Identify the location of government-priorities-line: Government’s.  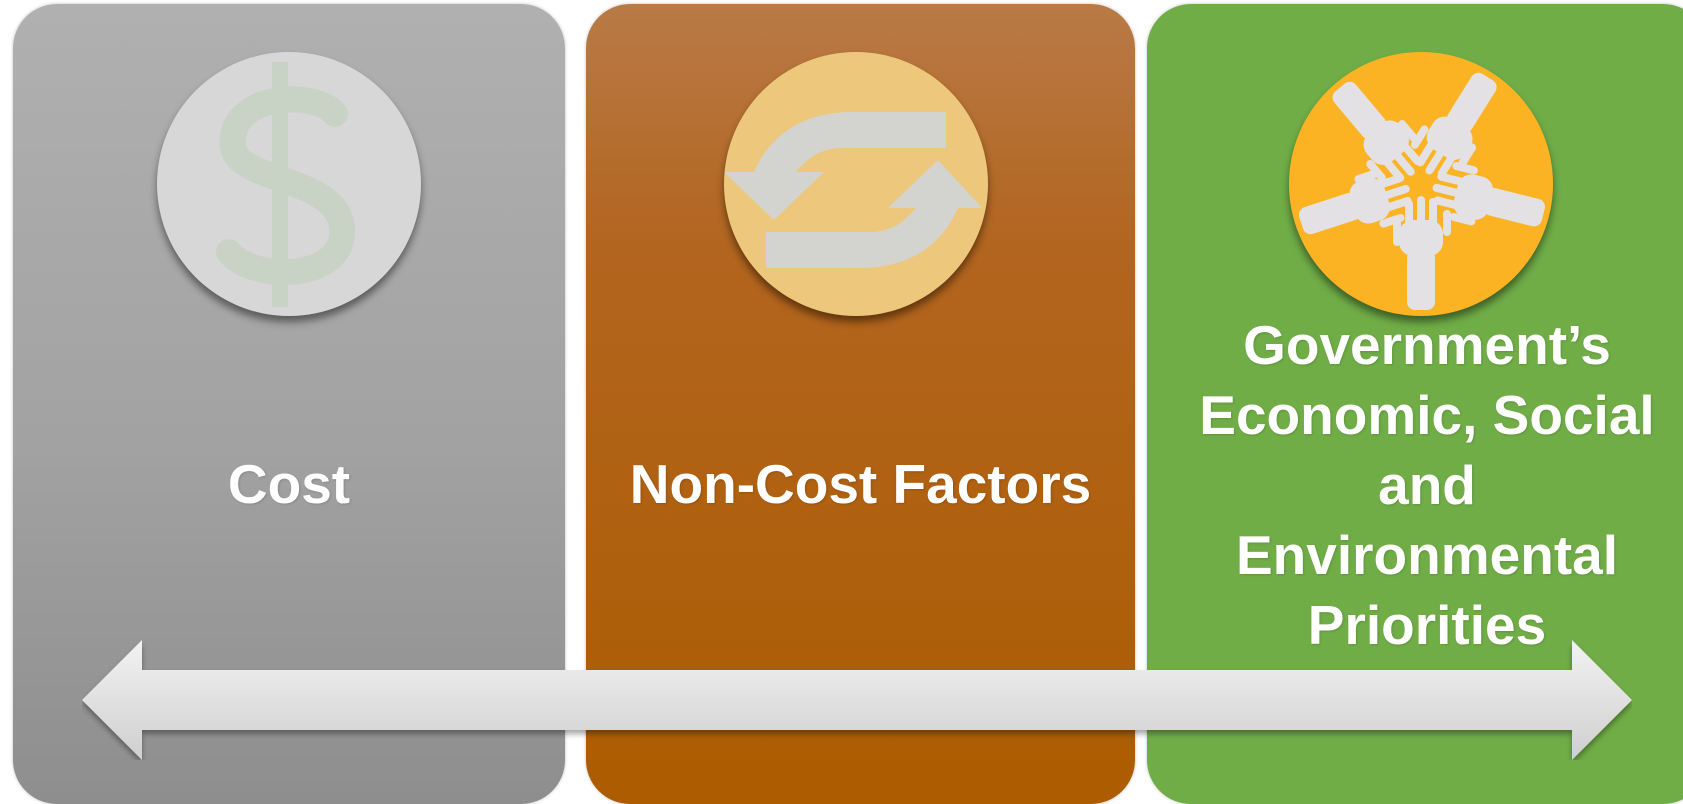
(1427, 345).